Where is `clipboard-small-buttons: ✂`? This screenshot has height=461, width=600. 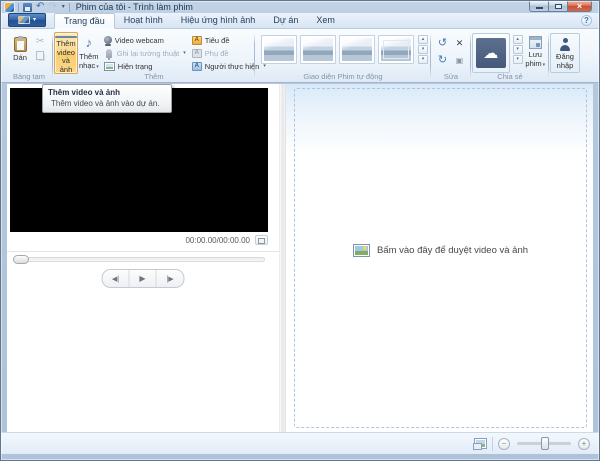
clipboard-small-buttons: ✂ is located at coordinates (40, 48).